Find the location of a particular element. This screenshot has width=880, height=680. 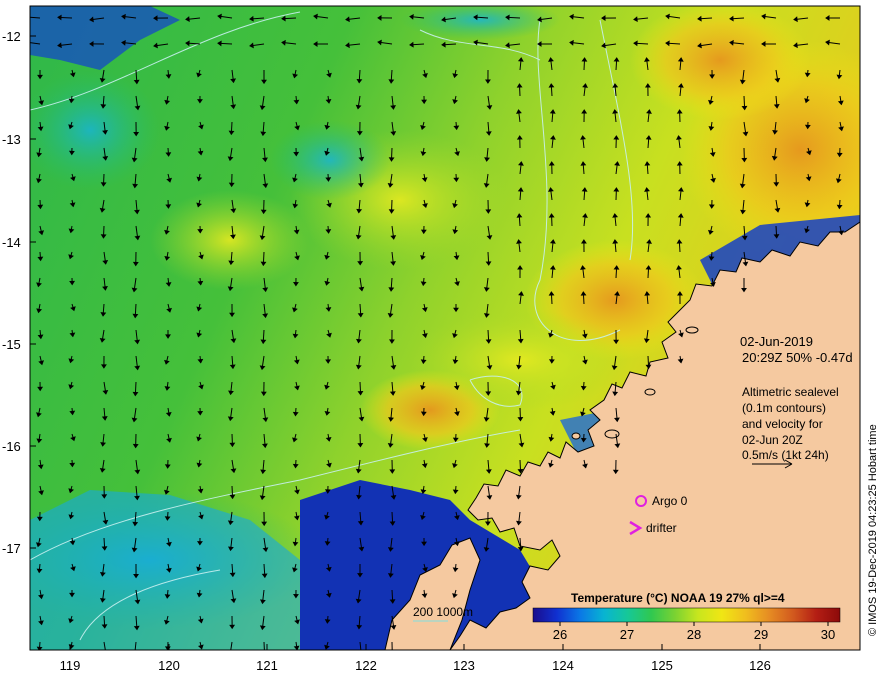

lon-tick-label: 121 is located at coordinates (267, 665).